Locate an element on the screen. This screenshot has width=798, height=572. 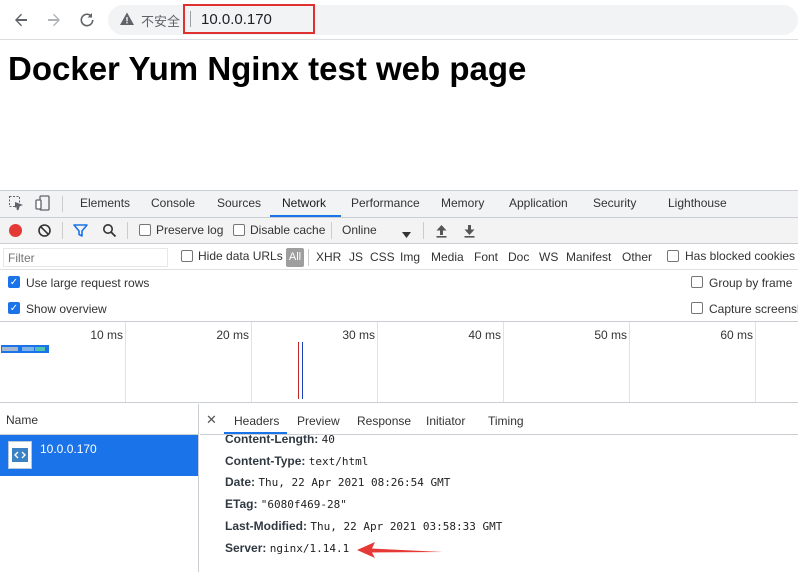
has-blocked-cookies-checkbox is located at coordinates (673, 256).